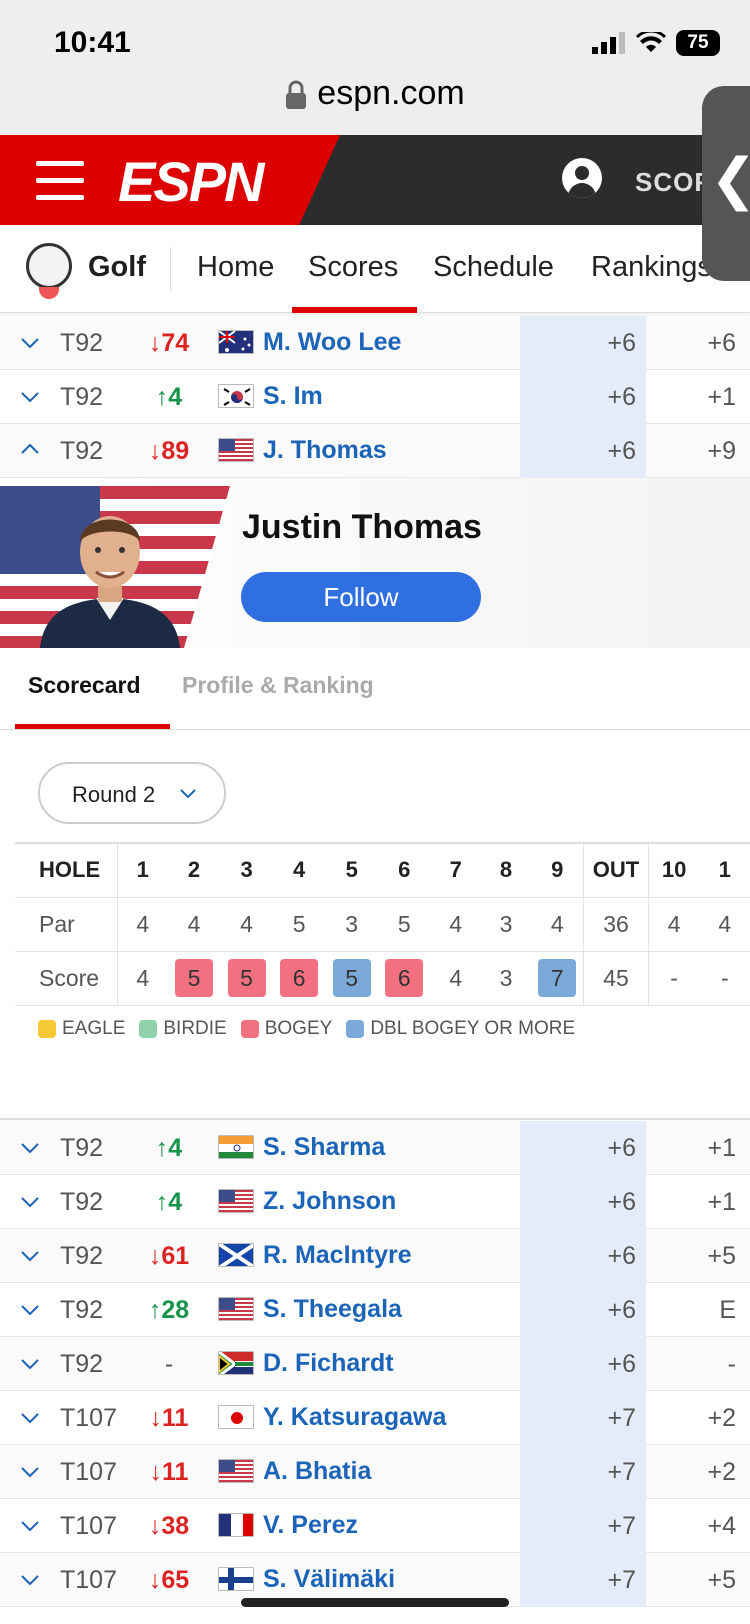  Describe the element at coordinates (375, 1526) in the screenshot. I see `leaderboard-row: T107 ↓38 V. Perez +7 +4` at that location.